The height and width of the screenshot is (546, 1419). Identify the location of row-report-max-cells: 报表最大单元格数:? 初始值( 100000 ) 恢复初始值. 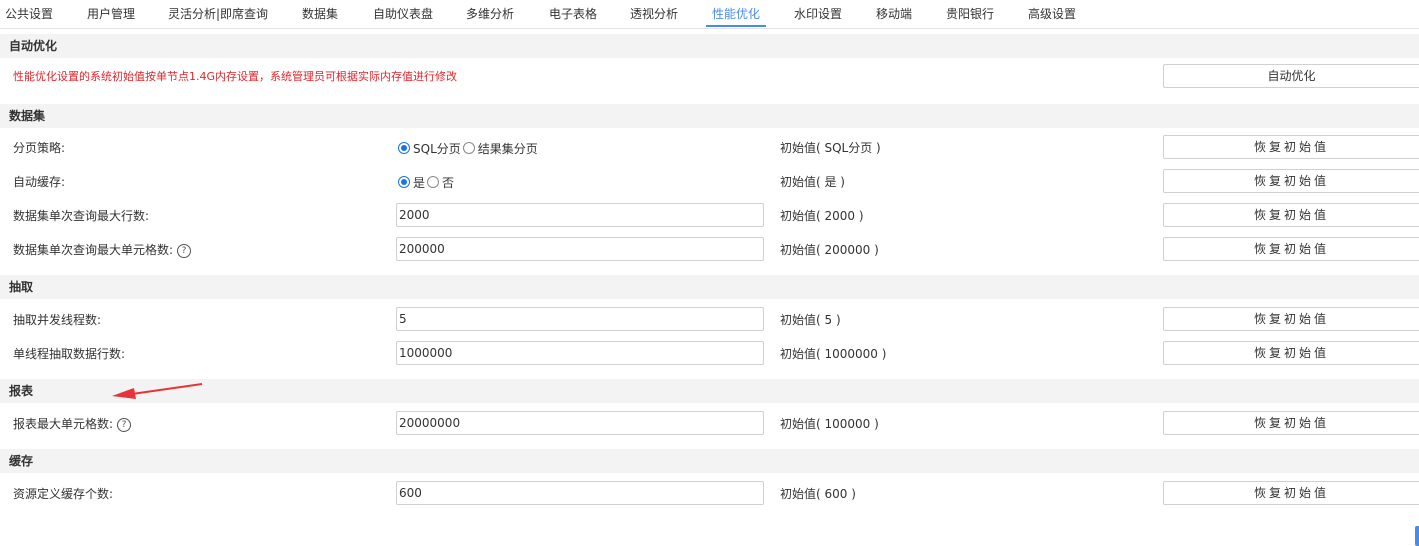
(709, 424).